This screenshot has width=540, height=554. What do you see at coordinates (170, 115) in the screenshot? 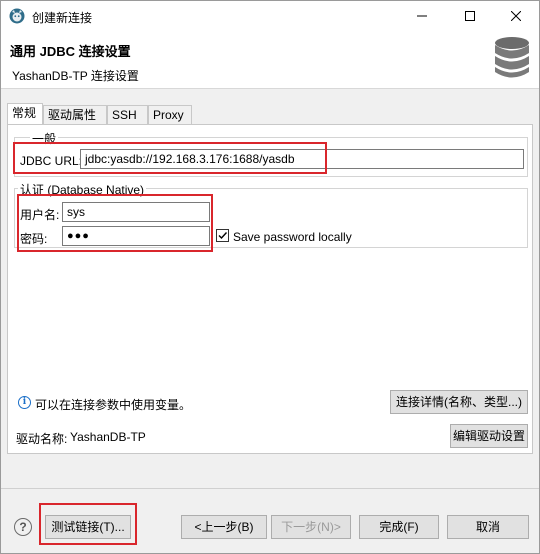
I see `tab-proxy: Proxy` at bounding box center [170, 115].